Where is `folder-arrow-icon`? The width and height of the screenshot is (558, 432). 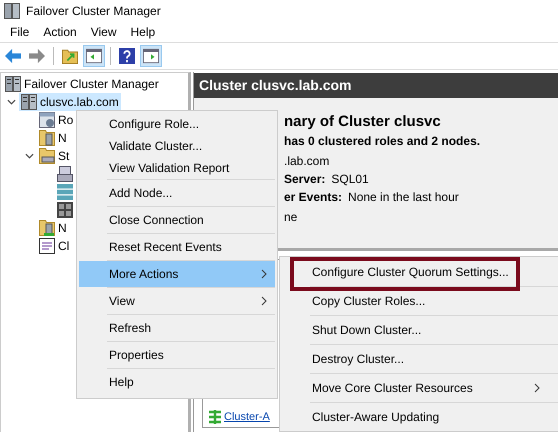
folder-arrow-icon is located at coordinates (70, 56).